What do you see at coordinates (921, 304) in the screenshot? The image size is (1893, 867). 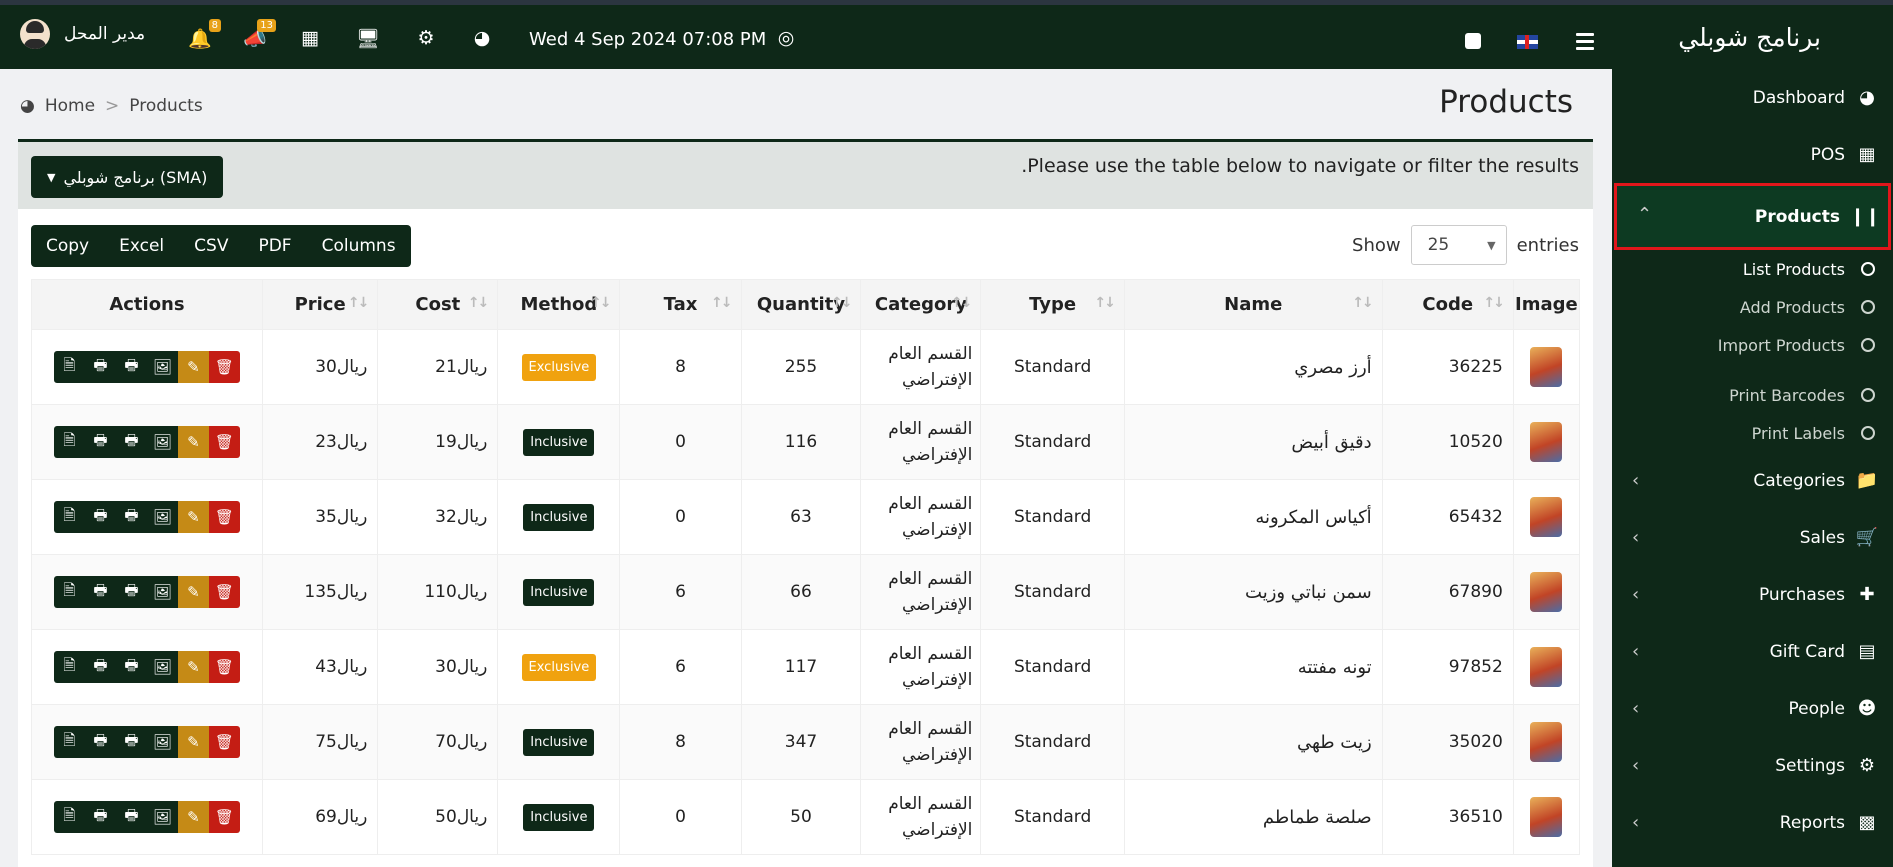 I see `col-category: Category ↑↓` at bounding box center [921, 304].